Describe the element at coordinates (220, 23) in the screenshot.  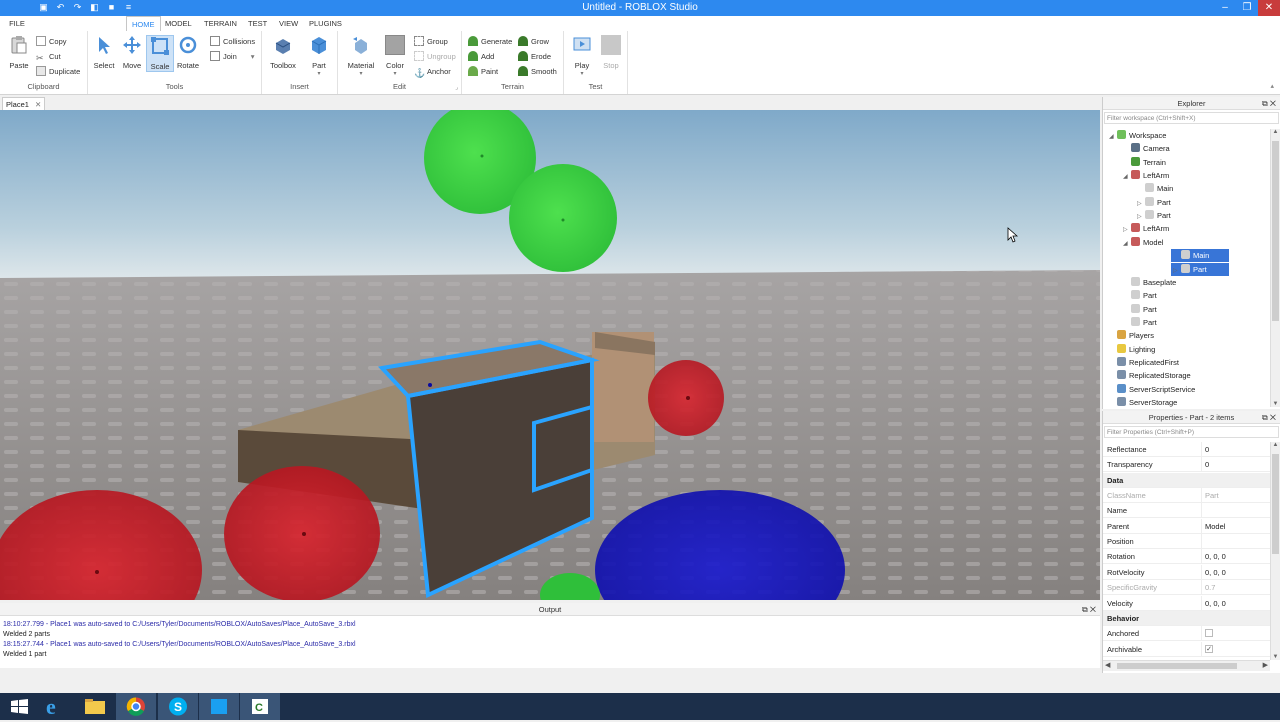
I see `tab-terrain: TERRAIN` at that location.